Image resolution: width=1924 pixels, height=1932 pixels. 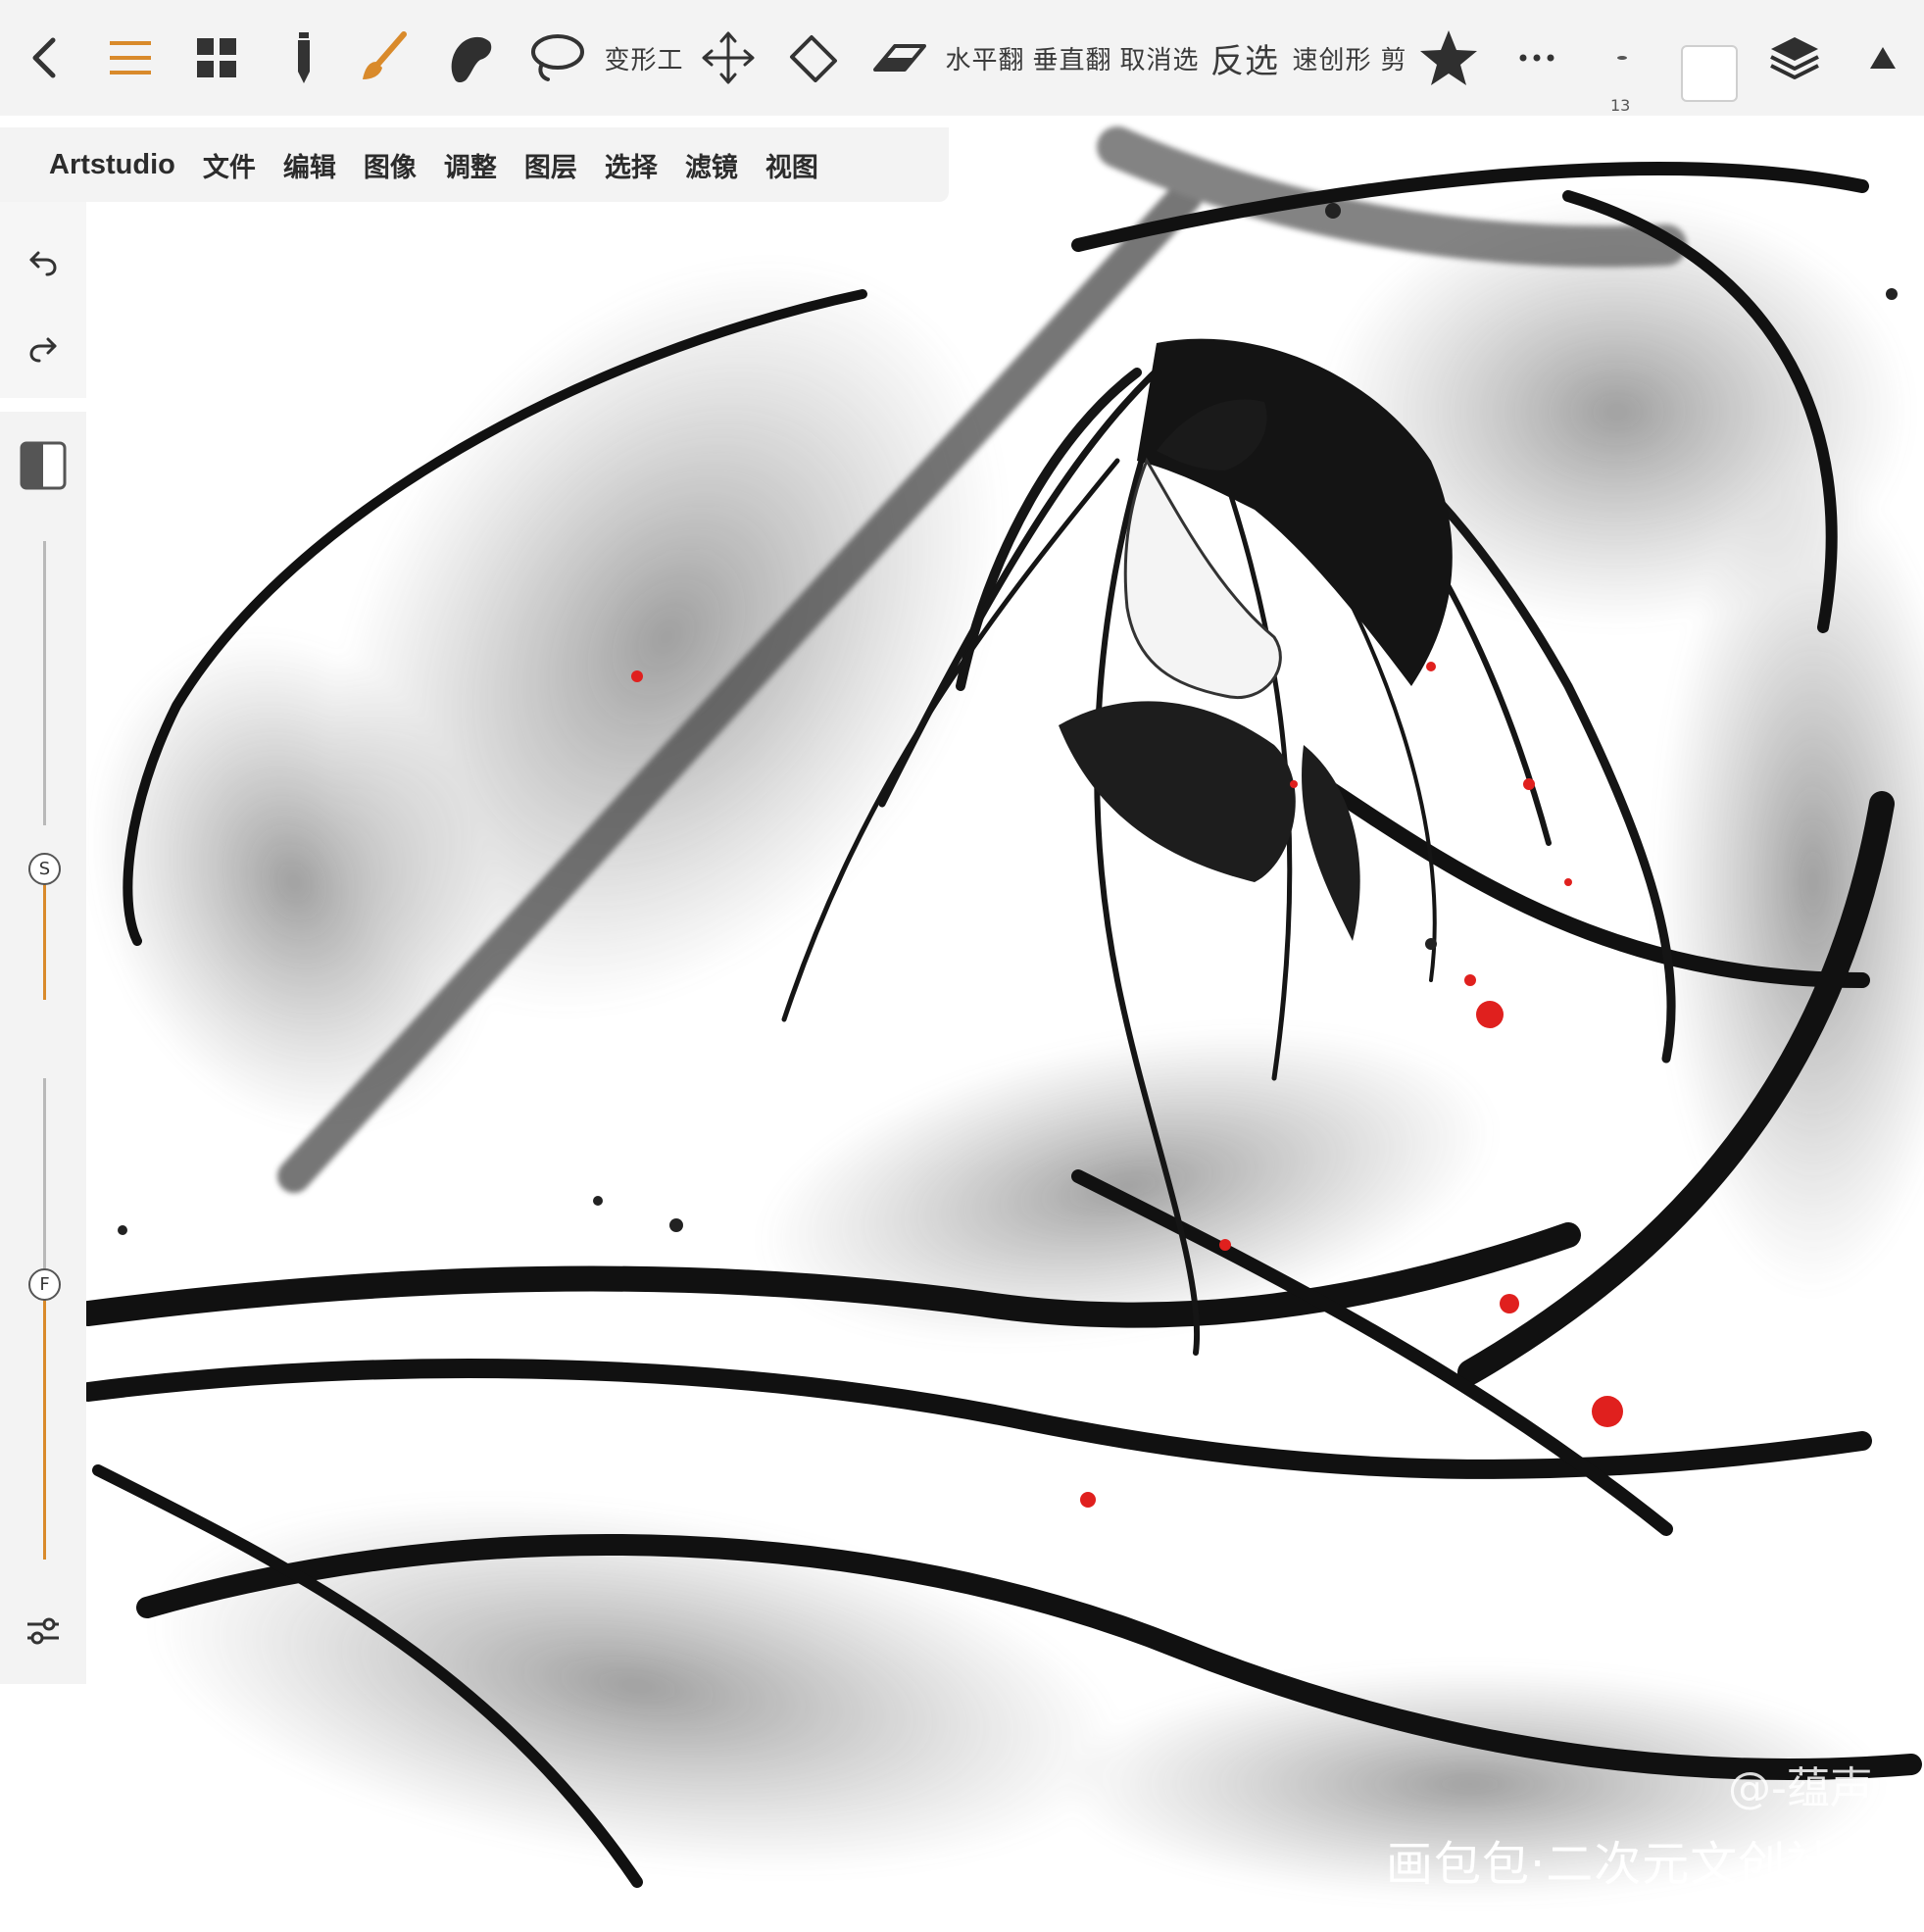 What do you see at coordinates (1709, 73) in the screenshot?
I see `color-swatch` at bounding box center [1709, 73].